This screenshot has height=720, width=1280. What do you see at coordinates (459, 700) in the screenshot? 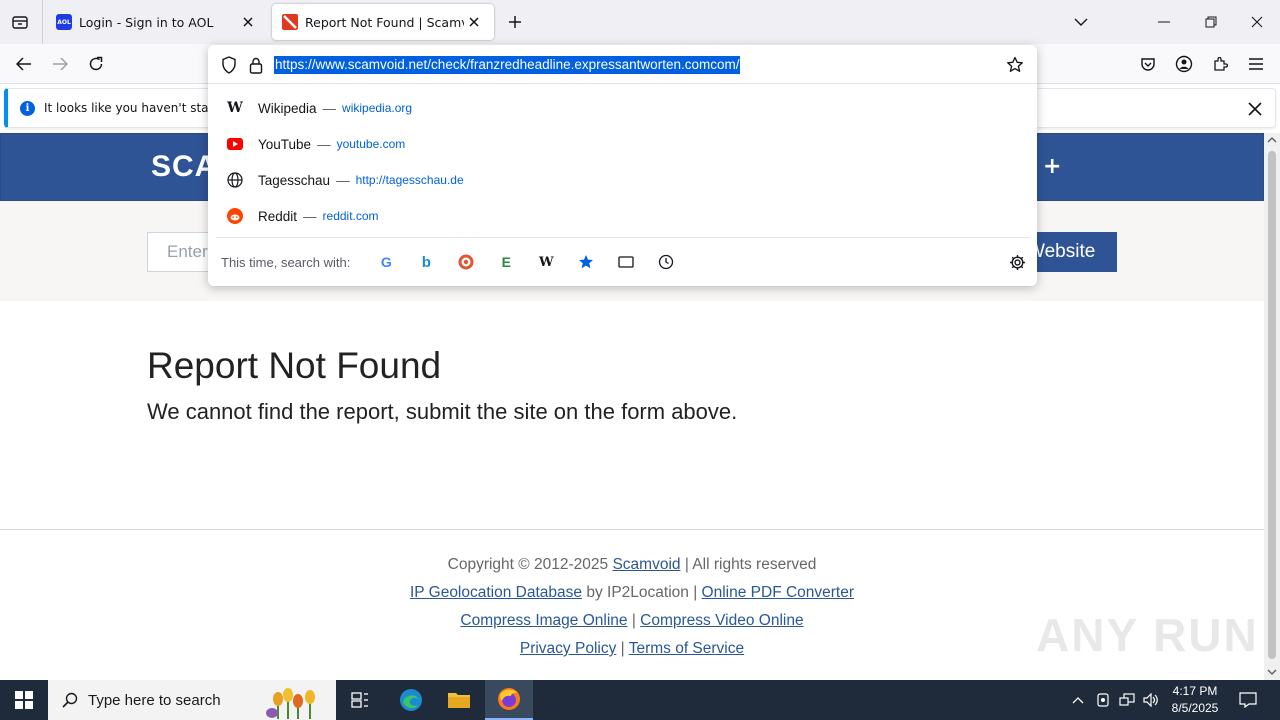
I see `file-explorer-icon` at bounding box center [459, 700].